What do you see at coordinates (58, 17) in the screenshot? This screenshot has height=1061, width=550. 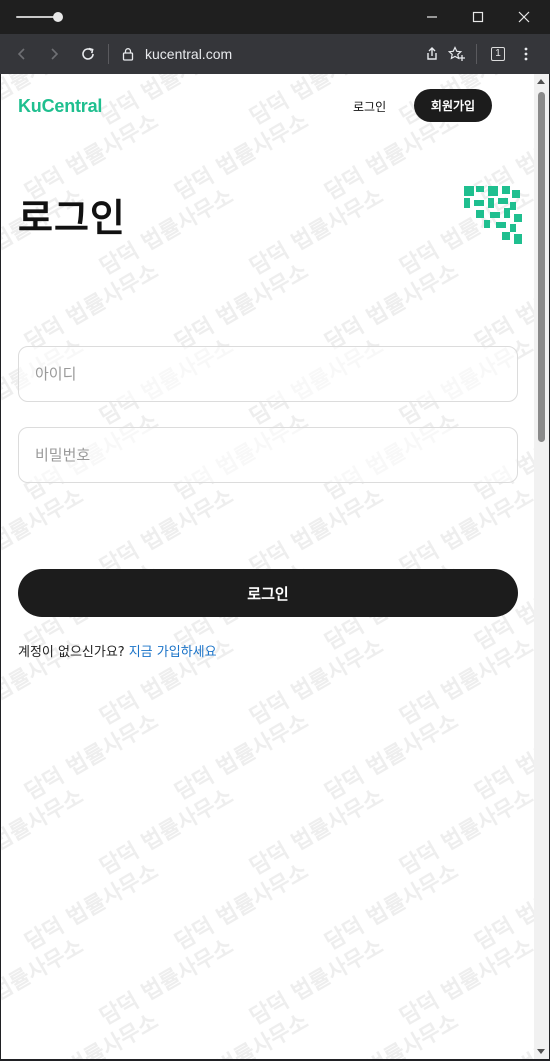 I see `zoom-slider-knob` at bounding box center [58, 17].